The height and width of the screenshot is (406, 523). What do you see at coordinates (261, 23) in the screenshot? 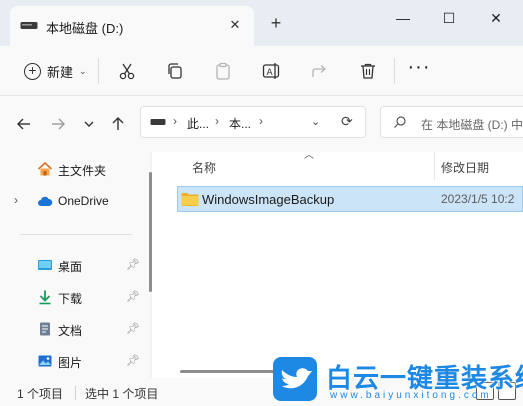
I see `title-bar: 本地磁盘 (D:) ✕ + — ☐ ✕` at bounding box center [261, 23].